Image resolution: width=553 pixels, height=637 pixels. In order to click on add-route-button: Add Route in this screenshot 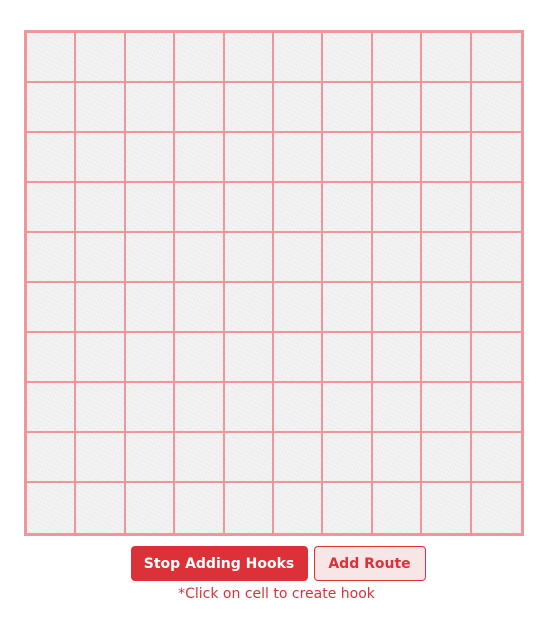, I will do `click(369, 563)`.